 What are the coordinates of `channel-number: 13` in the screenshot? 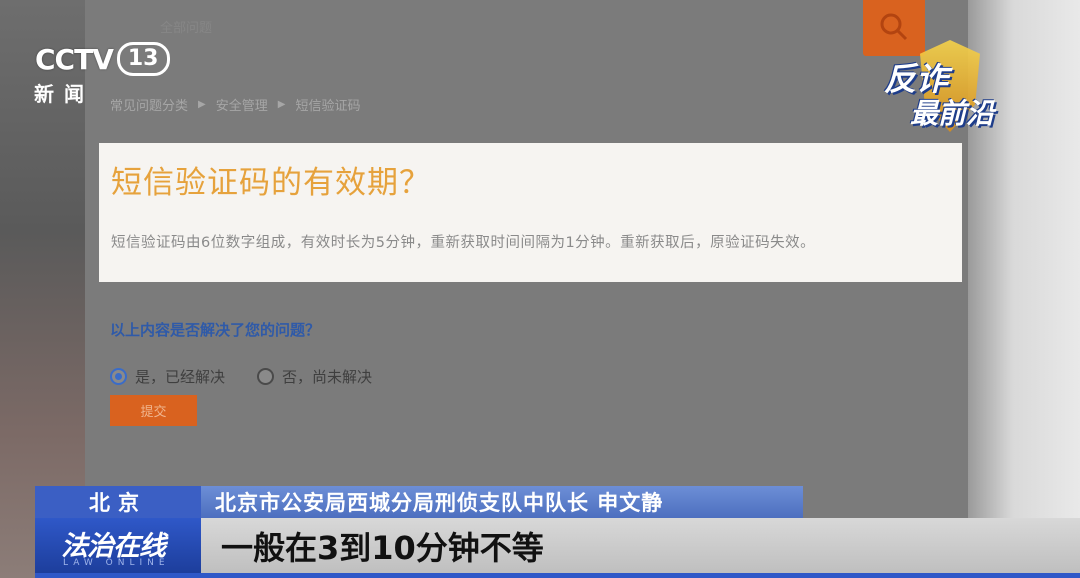 It's located at (143, 59).